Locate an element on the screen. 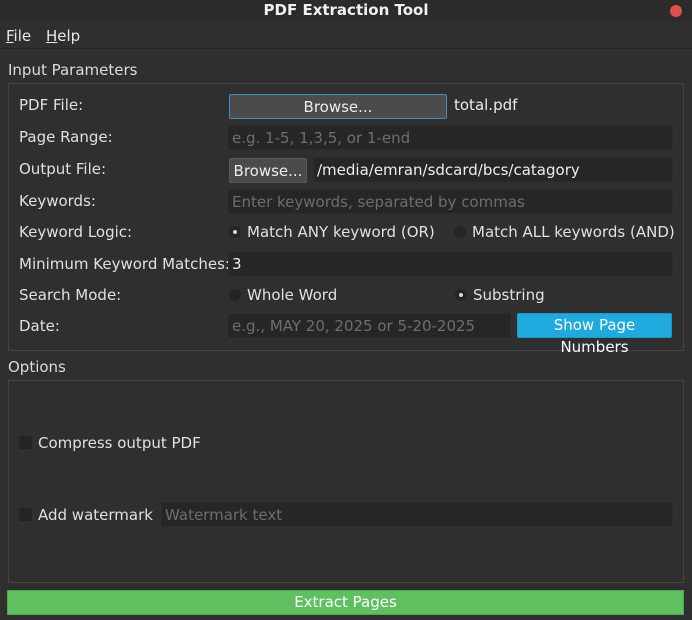 The width and height of the screenshot is (692, 620). date-label: Date: is located at coordinates (39, 326).